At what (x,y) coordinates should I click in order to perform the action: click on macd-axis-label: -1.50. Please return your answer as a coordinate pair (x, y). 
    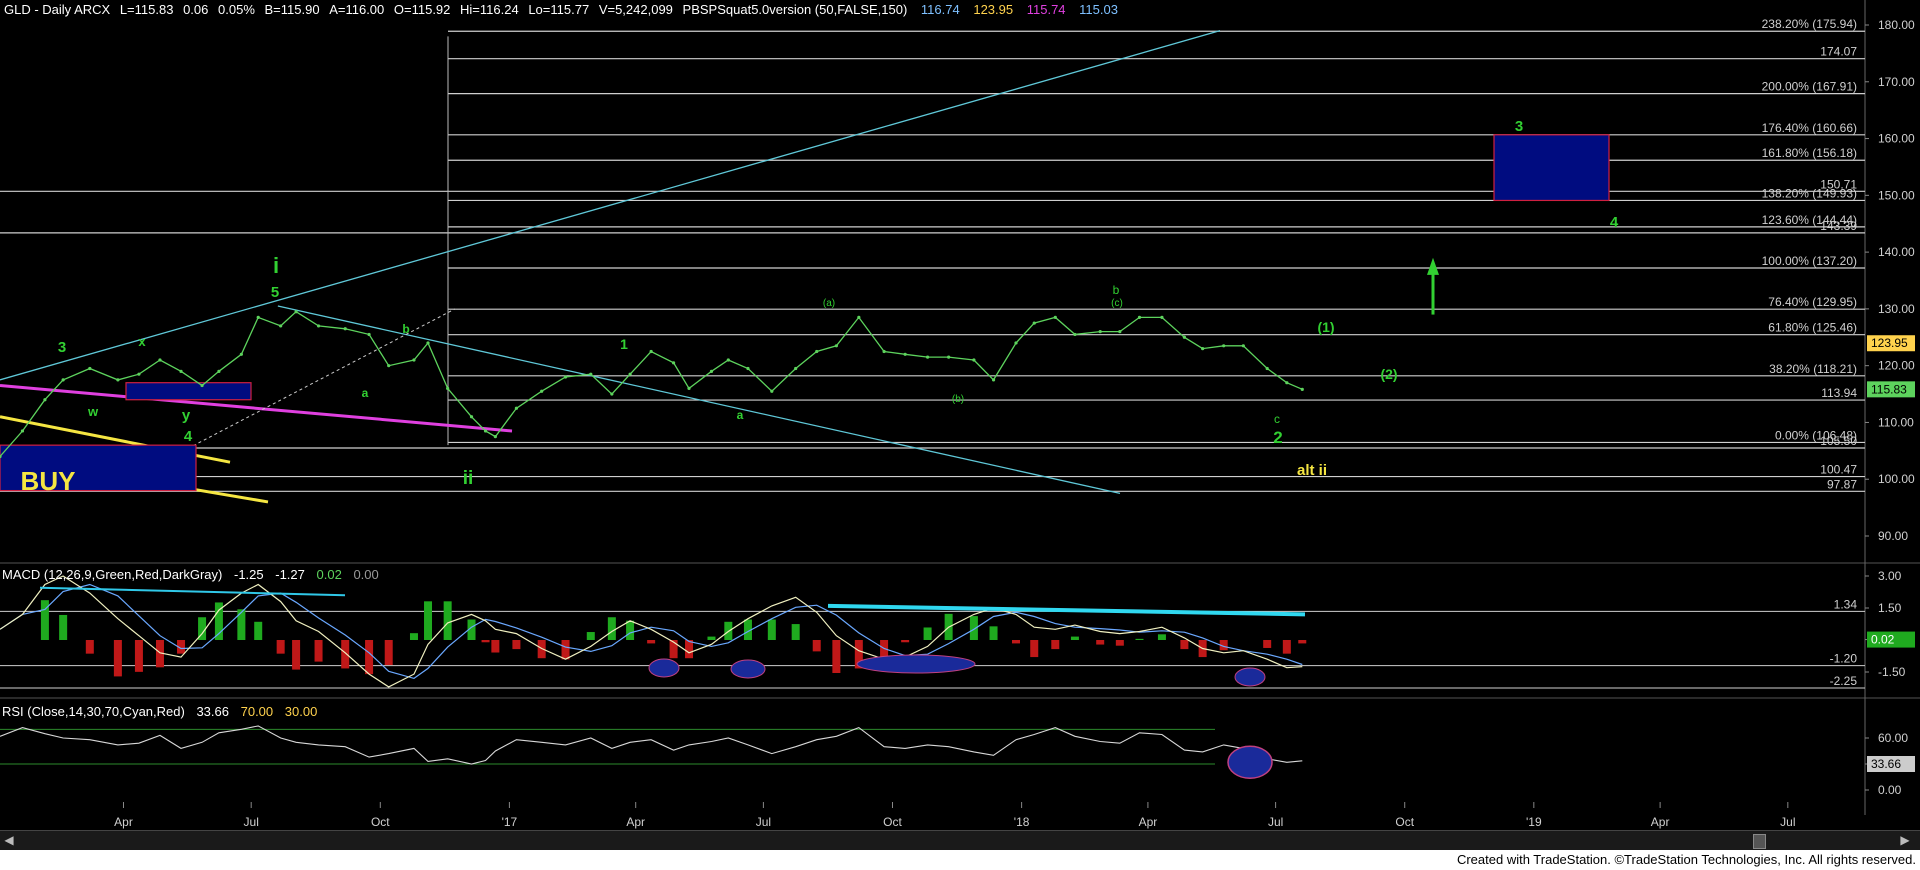
    Looking at the image, I should click on (1892, 672).